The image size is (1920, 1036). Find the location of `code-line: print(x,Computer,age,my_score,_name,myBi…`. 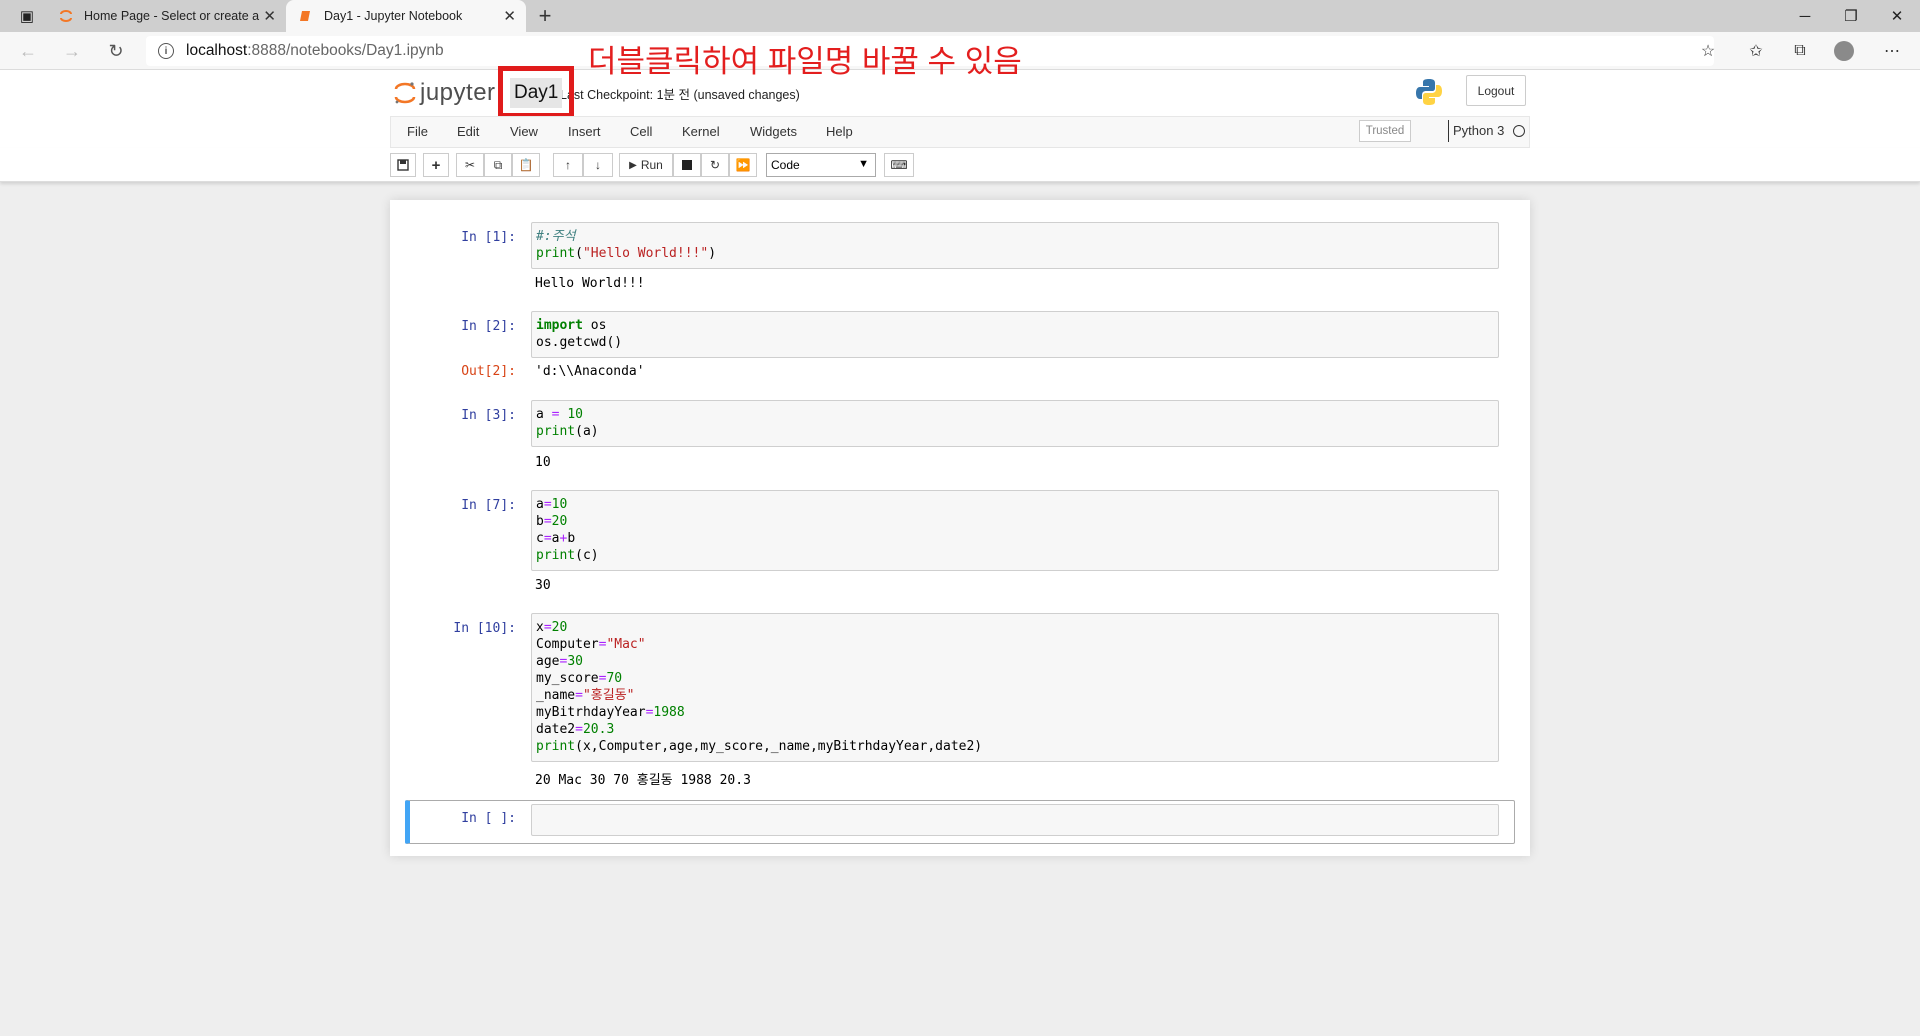

code-line: print(x,Computer,age,my_score,_name,myBi… is located at coordinates (759, 746).